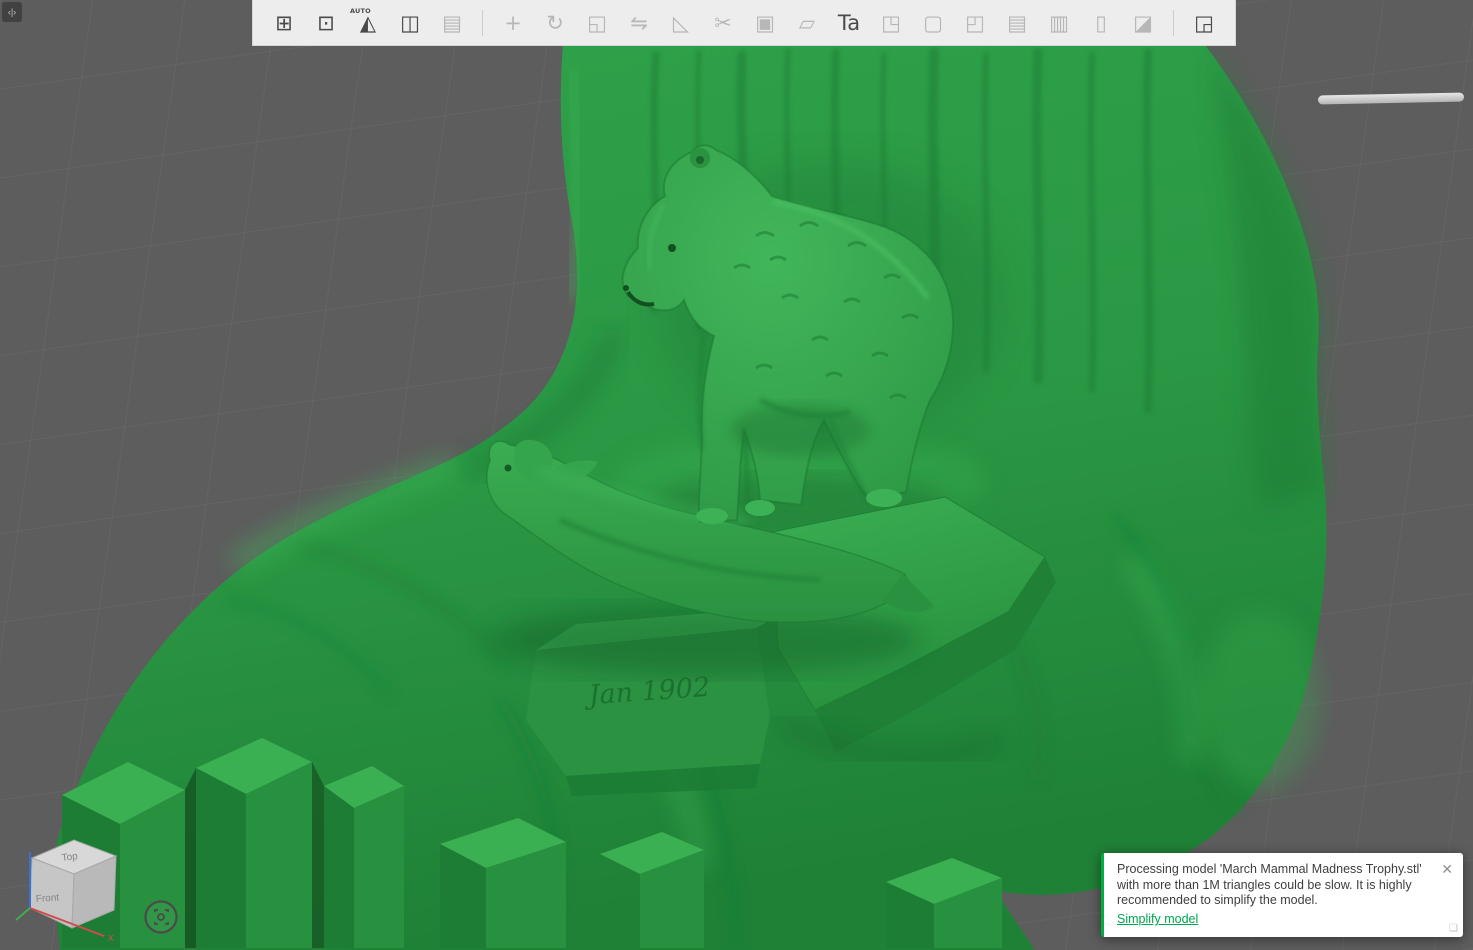  What do you see at coordinates (23, 914) in the screenshot?
I see `y-axis-line` at bounding box center [23, 914].